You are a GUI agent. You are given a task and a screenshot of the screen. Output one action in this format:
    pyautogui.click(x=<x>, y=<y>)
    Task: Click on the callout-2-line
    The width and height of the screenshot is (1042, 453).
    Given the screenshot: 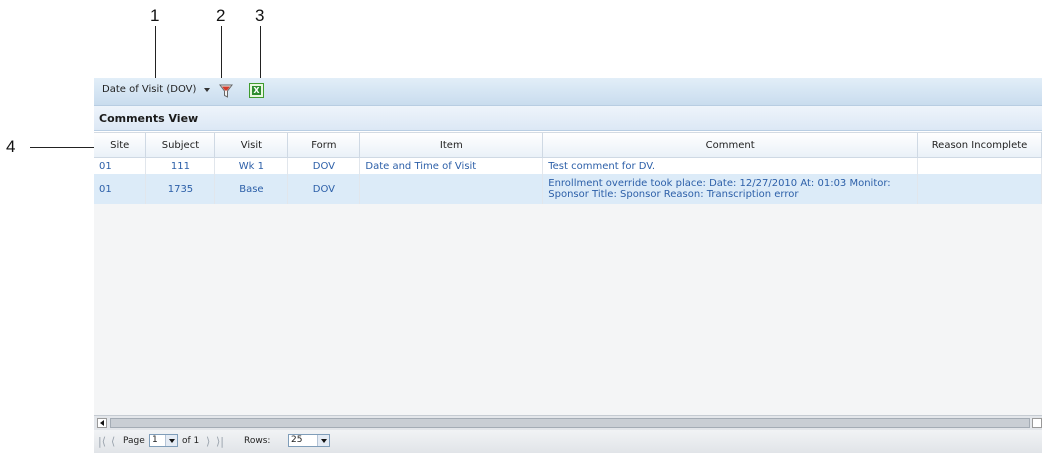 What is the action you would take?
    pyautogui.click(x=221, y=54)
    